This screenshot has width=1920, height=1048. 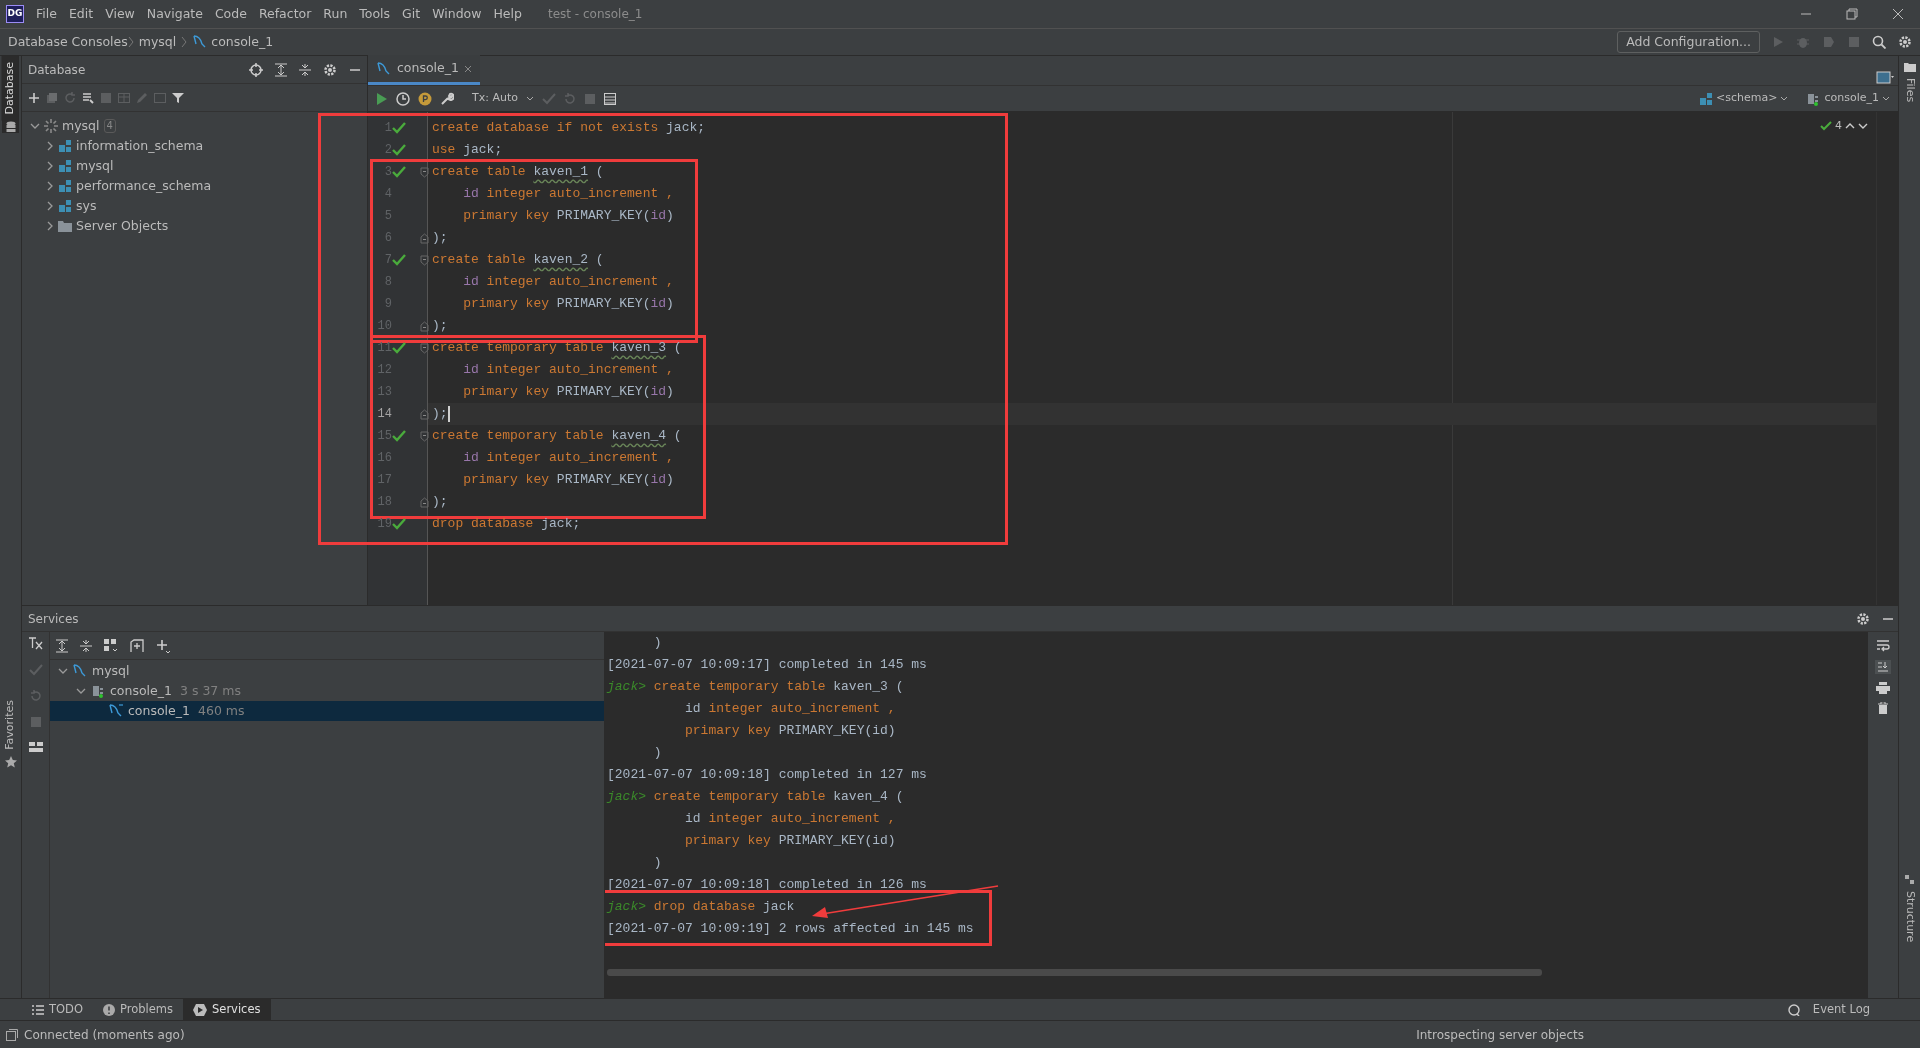 What do you see at coordinates (68, 42) in the screenshot?
I see `breadcrumb-item: Database Consoles` at bounding box center [68, 42].